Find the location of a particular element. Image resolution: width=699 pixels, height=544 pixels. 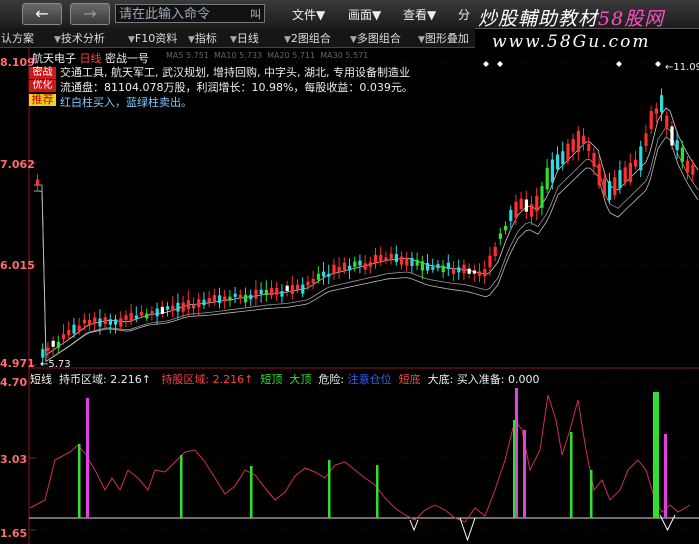

ma-value: 5.711 is located at coordinates (304, 55).